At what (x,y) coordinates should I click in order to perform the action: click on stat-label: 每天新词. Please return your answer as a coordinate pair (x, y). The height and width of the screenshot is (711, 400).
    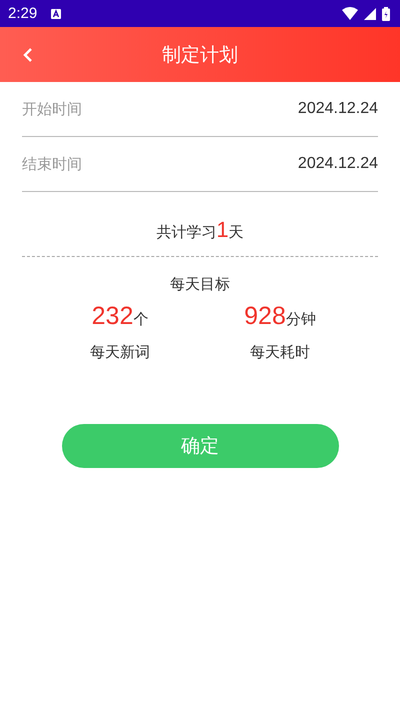
    Looking at the image, I should click on (120, 352).